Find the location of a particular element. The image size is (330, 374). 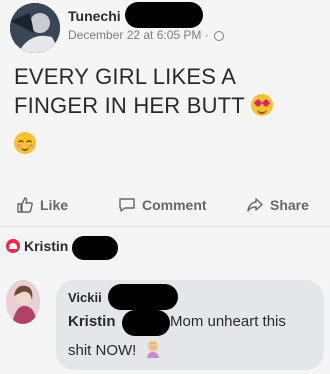

share-button: Share is located at coordinates (277, 205).